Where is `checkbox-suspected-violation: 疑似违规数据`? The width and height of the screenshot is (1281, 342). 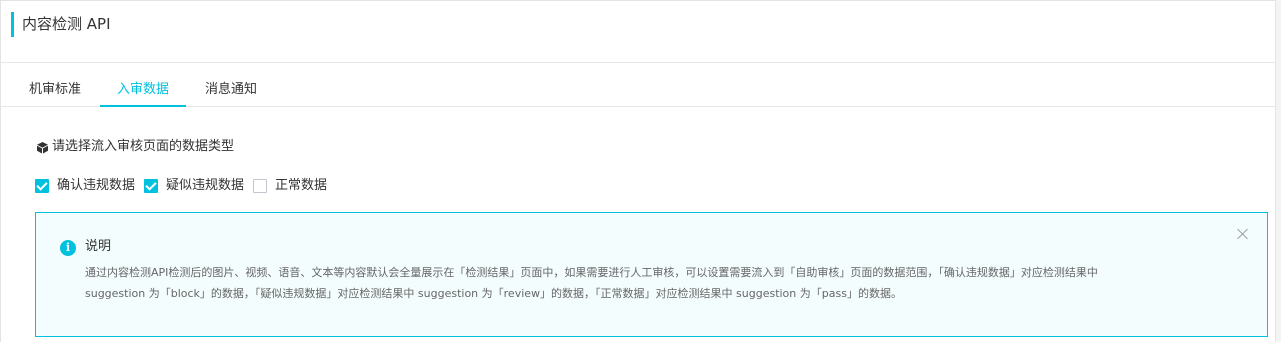
checkbox-suspected-violation: 疑似违规数据 is located at coordinates (194, 186).